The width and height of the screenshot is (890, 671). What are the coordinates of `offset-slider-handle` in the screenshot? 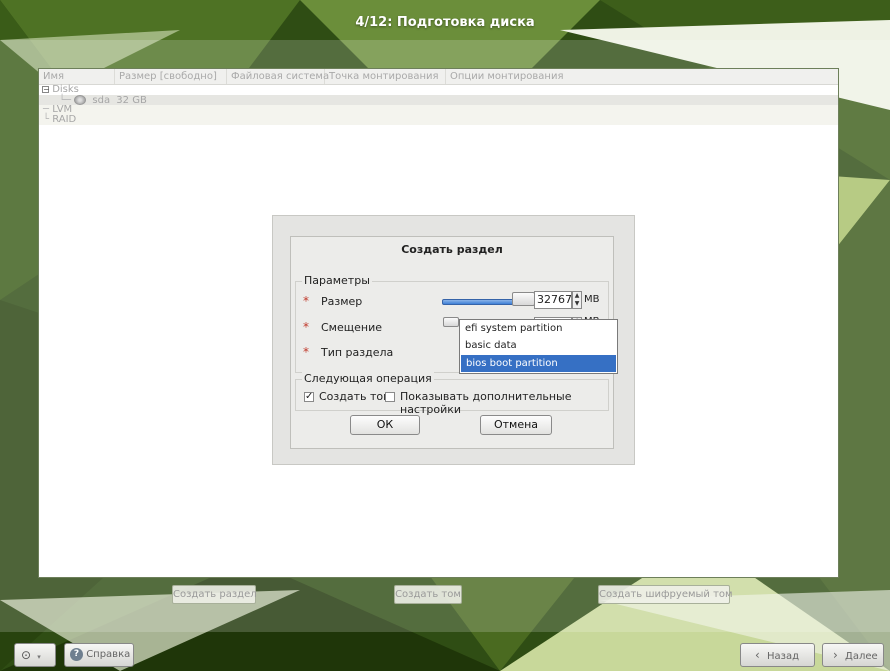 It's located at (451, 322).